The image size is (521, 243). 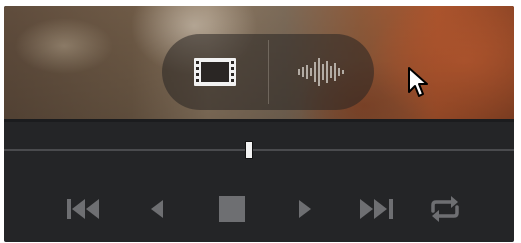 I want to click on stop-icon, so click(x=232, y=209).